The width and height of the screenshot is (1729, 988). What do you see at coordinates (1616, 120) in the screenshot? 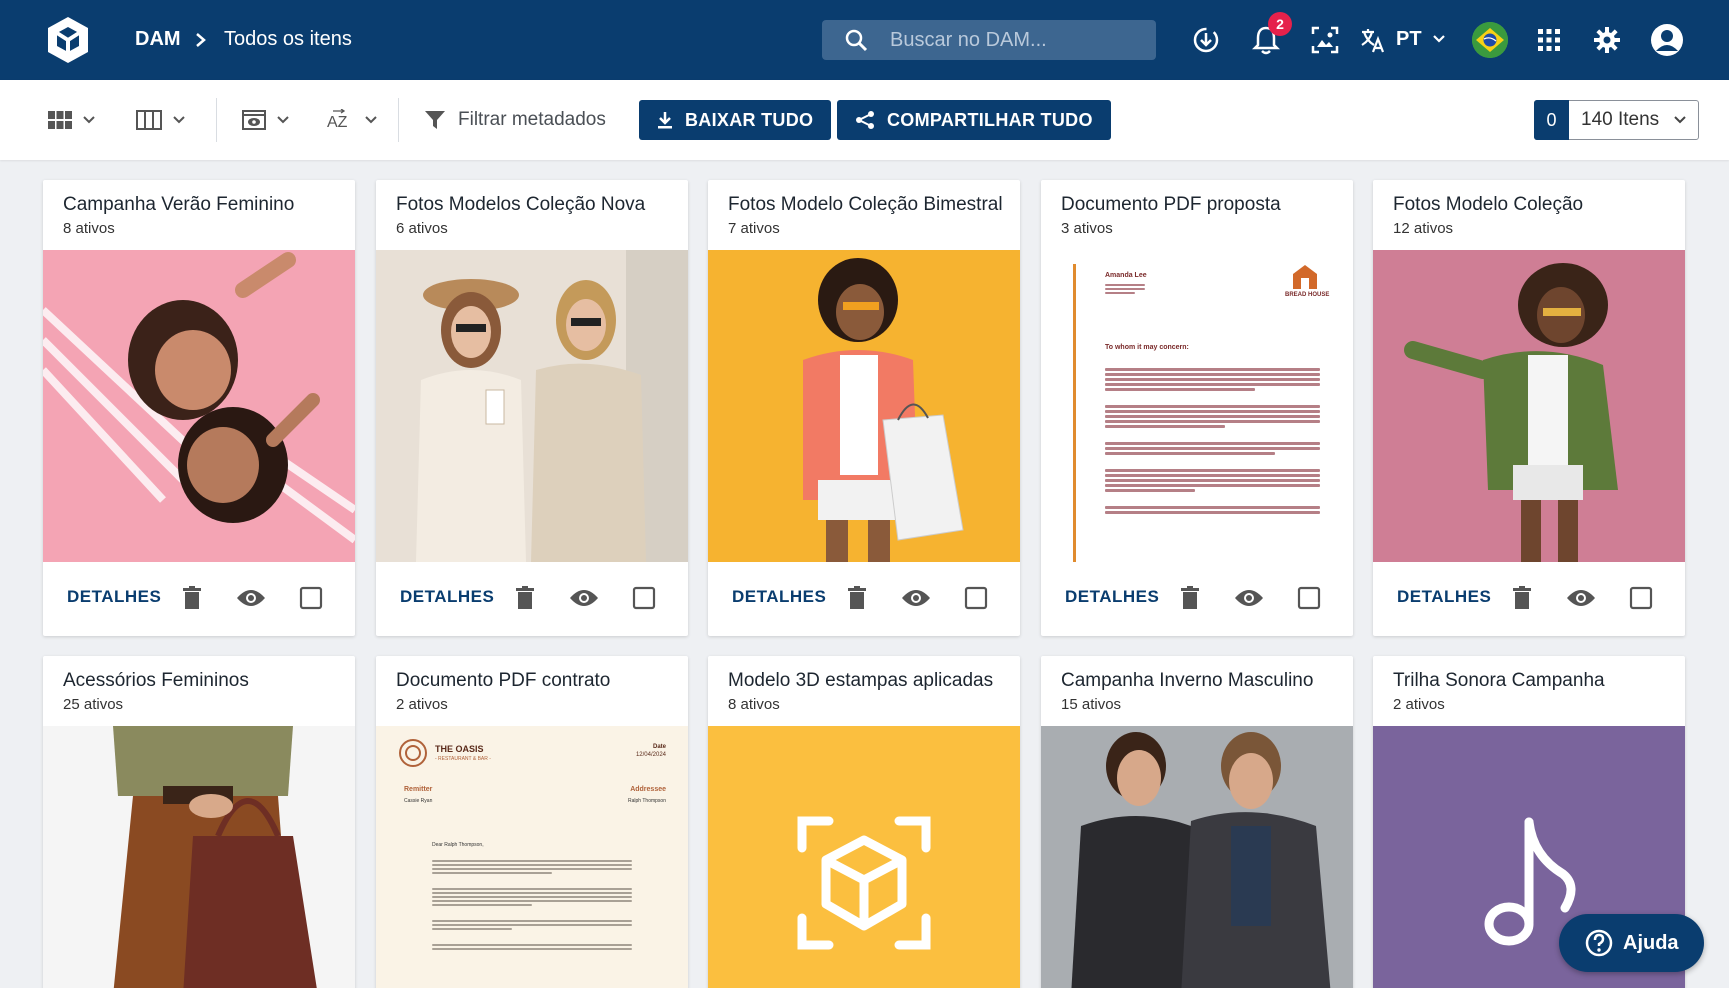
I see `items-count-selector: 0 140 Itens` at bounding box center [1616, 120].